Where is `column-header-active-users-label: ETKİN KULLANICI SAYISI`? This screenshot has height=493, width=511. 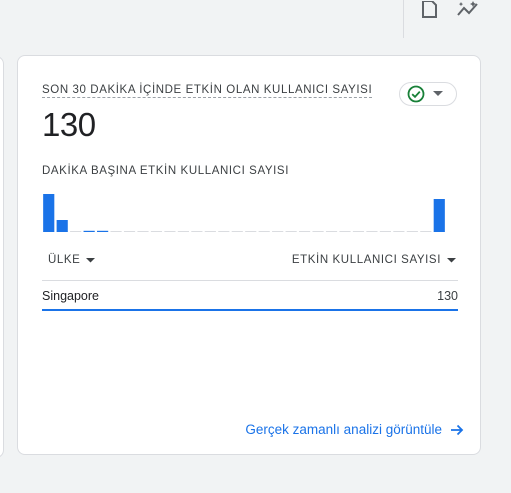
column-header-active-users-label: ETKİN KULLANICI SAYISI is located at coordinates (366, 260).